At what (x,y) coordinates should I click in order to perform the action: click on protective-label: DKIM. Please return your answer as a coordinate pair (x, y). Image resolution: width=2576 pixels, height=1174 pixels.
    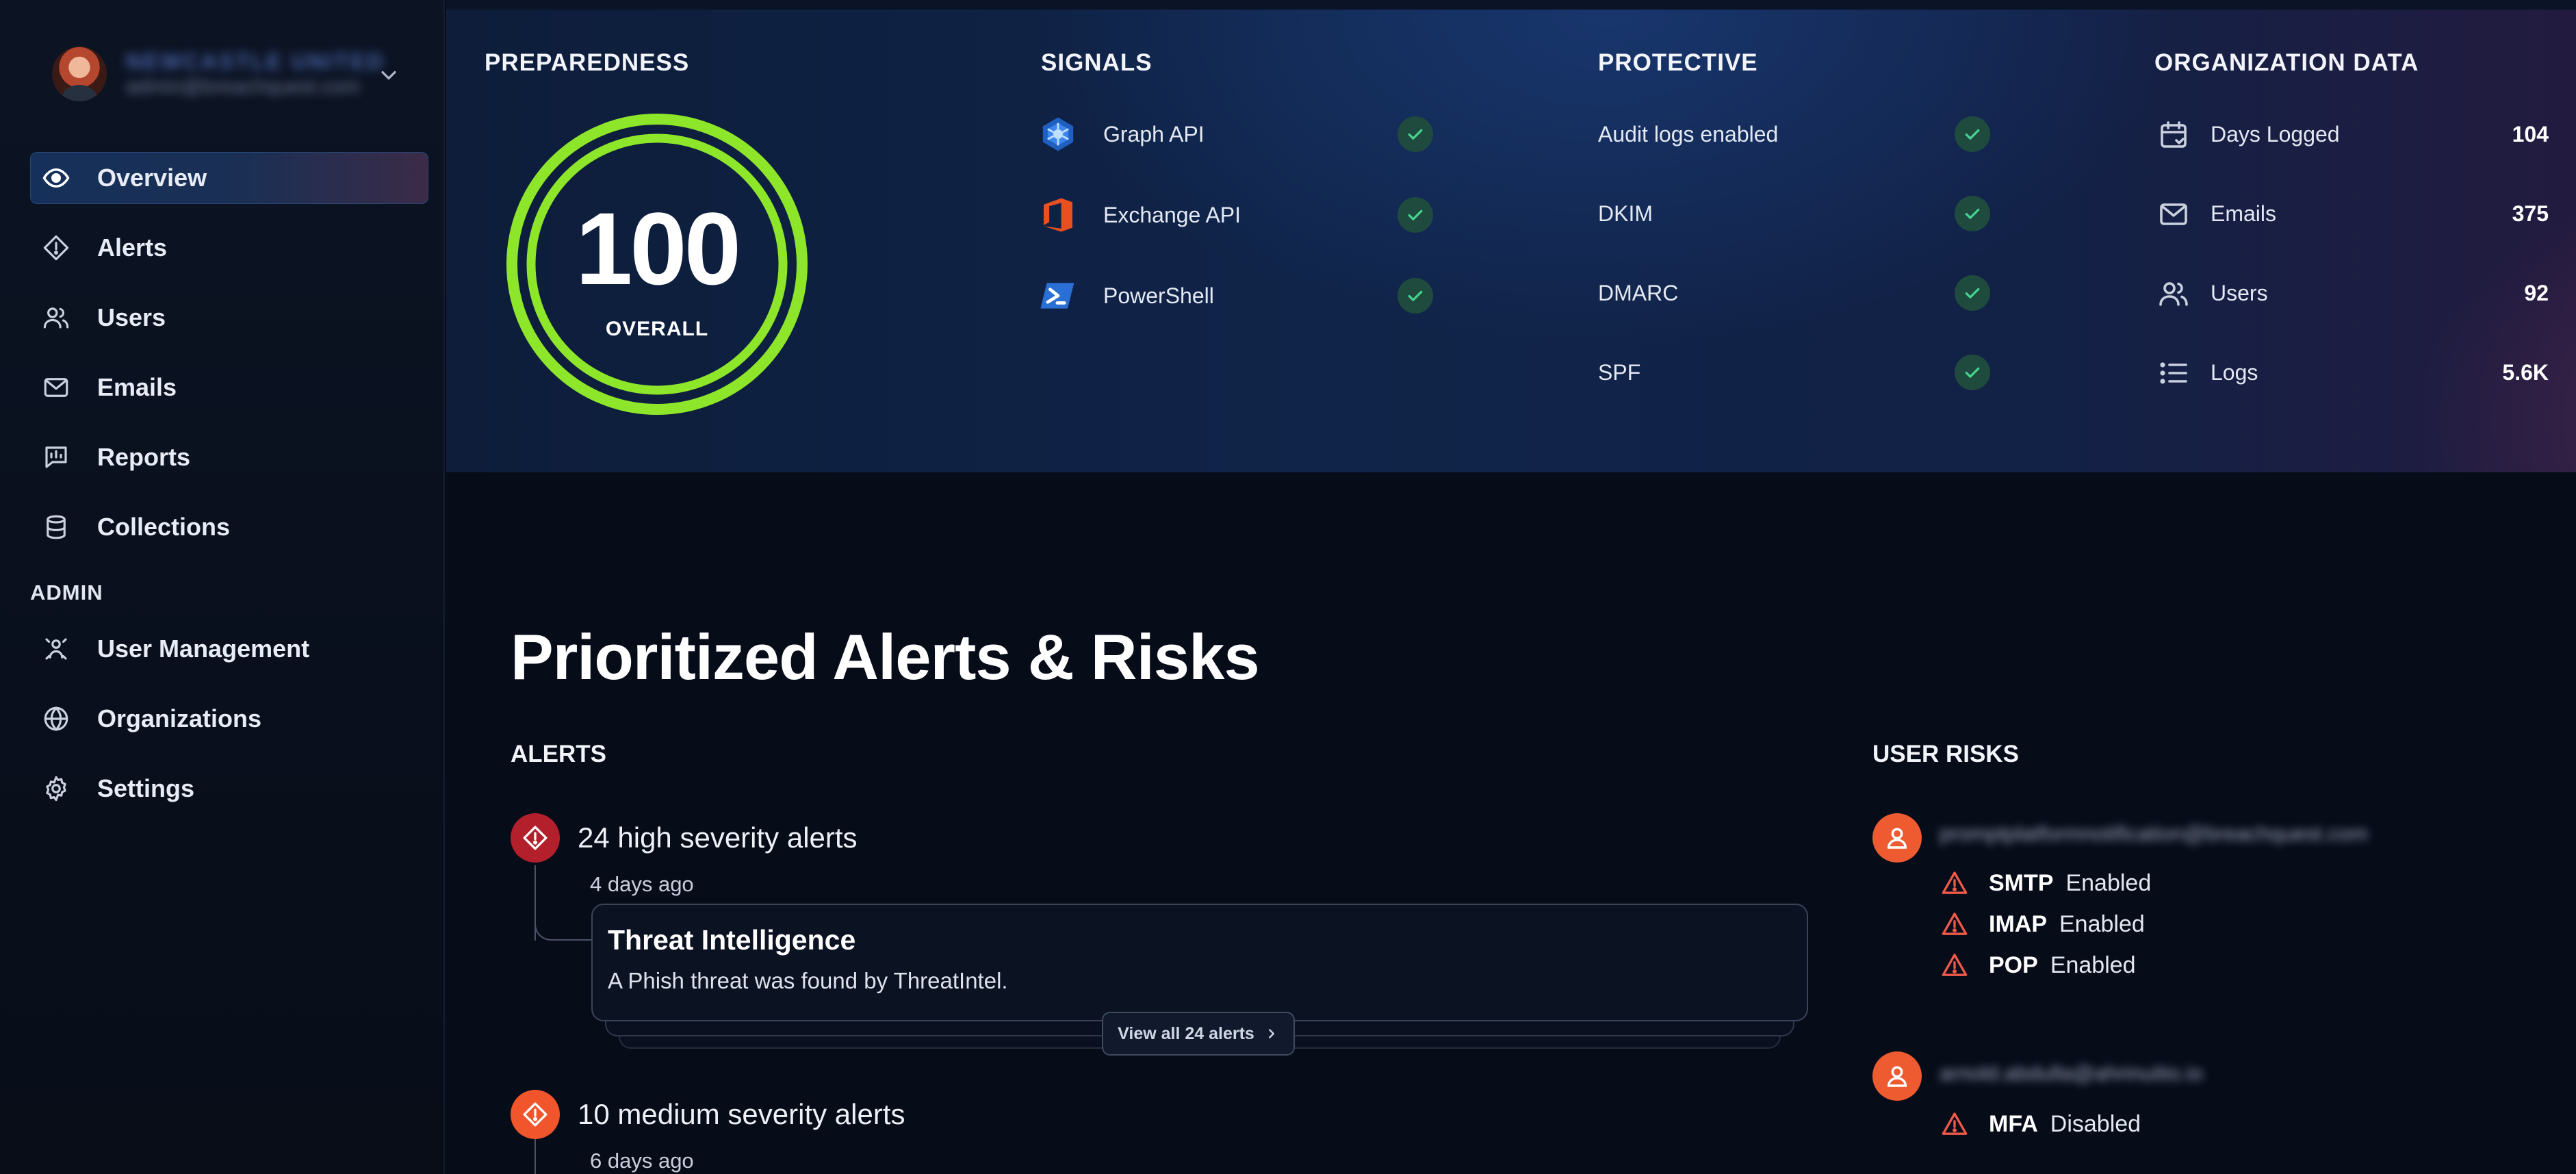
    Looking at the image, I should click on (1625, 213).